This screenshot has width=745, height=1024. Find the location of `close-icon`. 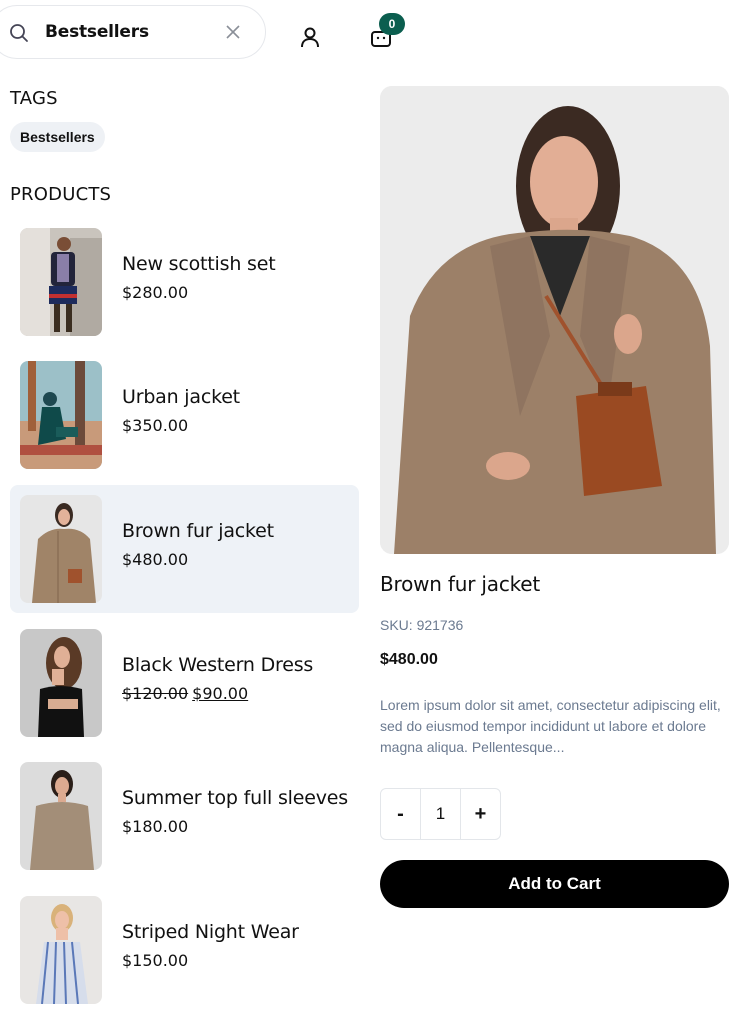

close-icon is located at coordinates (233, 32).